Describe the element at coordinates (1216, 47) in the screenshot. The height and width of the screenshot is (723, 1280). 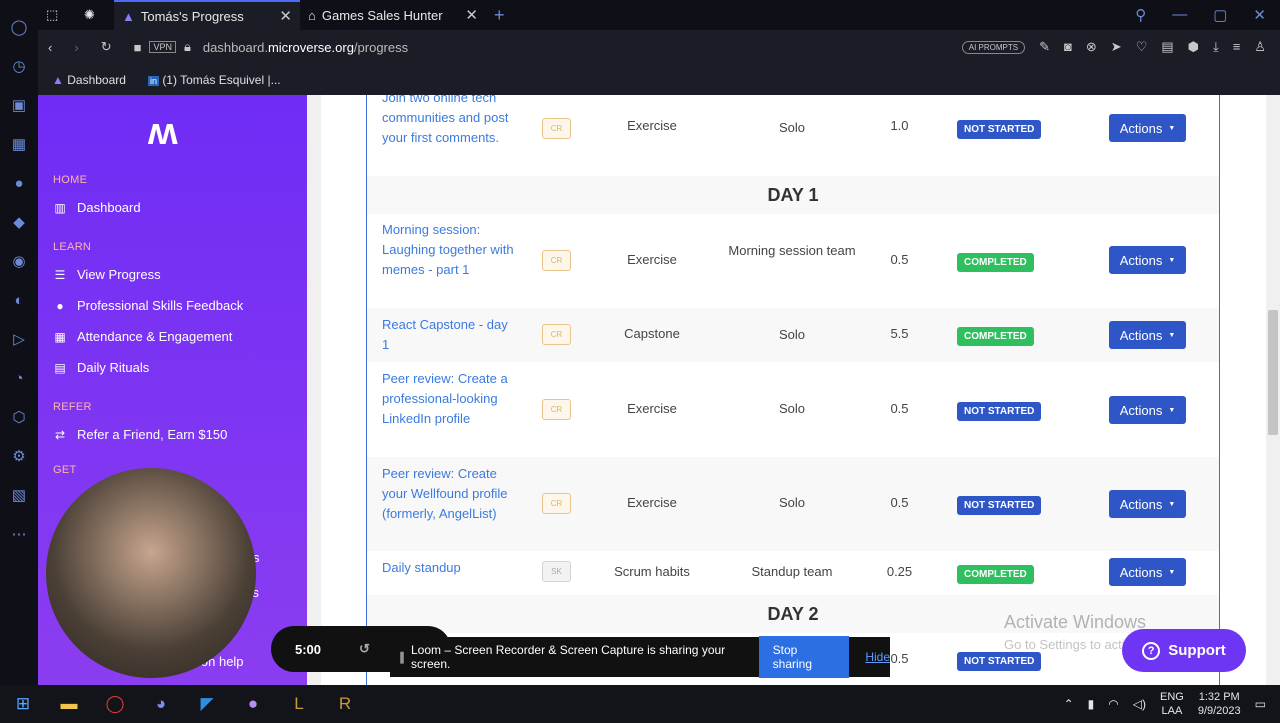
I see `download-icon: ⤓` at that location.